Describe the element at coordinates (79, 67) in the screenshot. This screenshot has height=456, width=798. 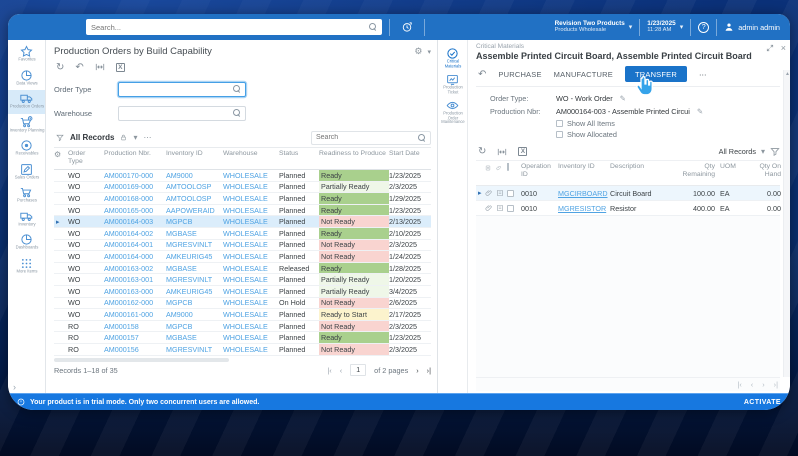
I see `cancel-icon: ↶` at that location.